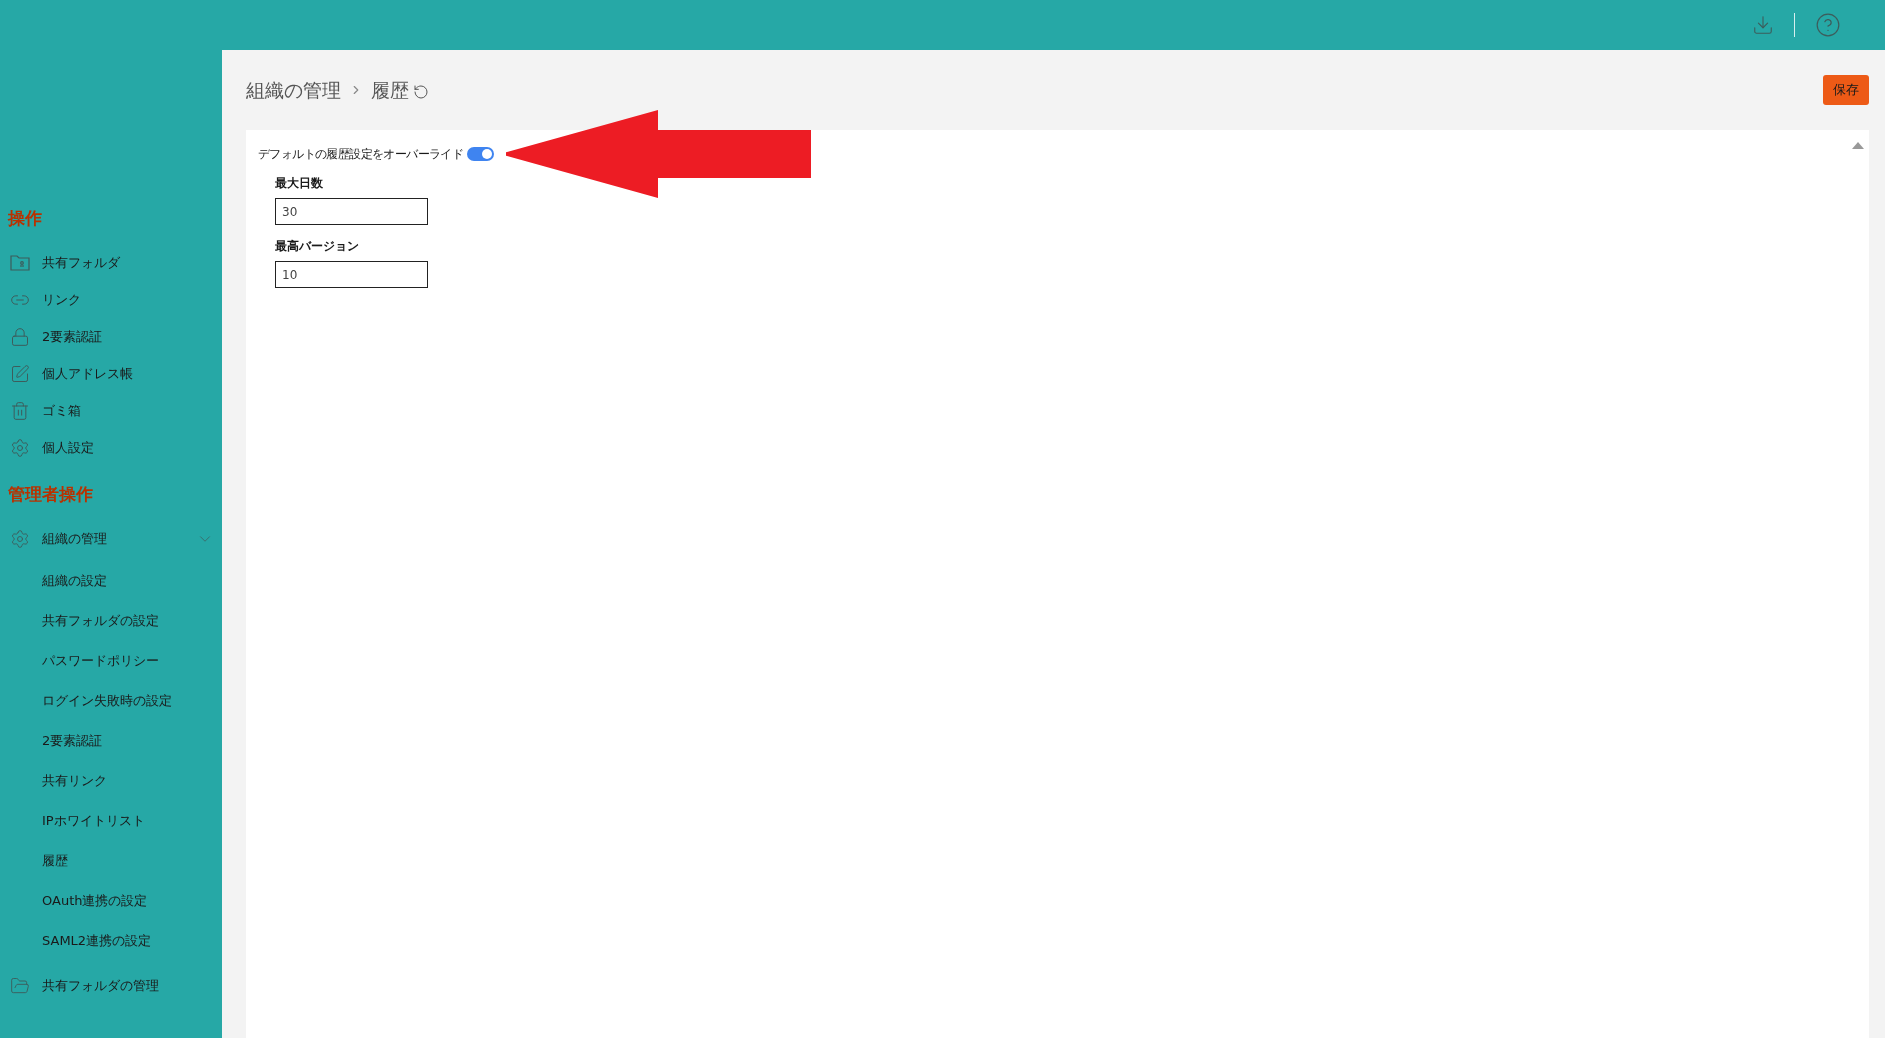 The height and width of the screenshot is (1038, 1885). I want to click on sidebar-item: 共有フォルダ, so click(111, 262).